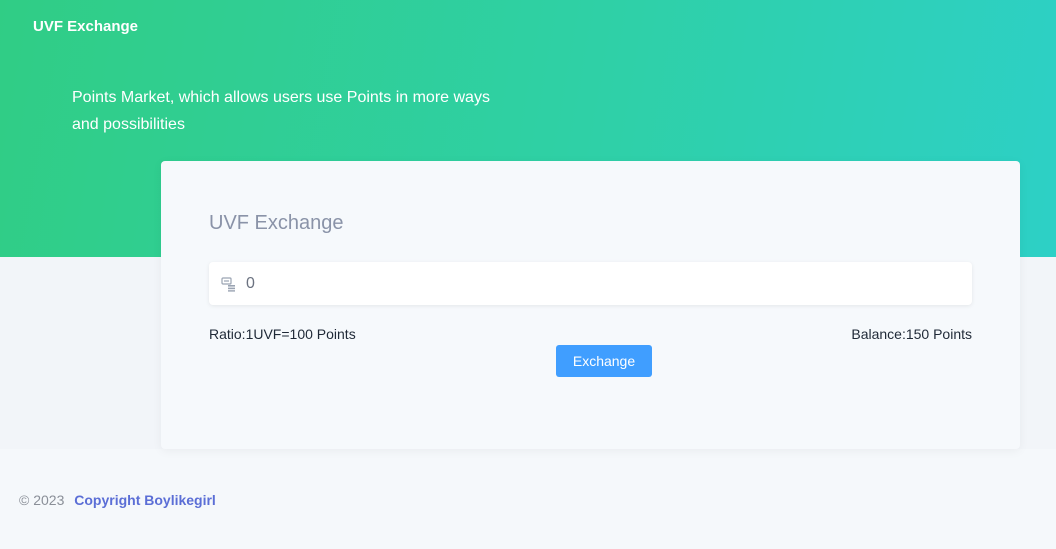 The width and height of the screenshot is (1056, 549). What do you see at coordinates (42, 500) in the screenshot?
I see `copyright-year: © 2023` at bounding box center [42, 500].